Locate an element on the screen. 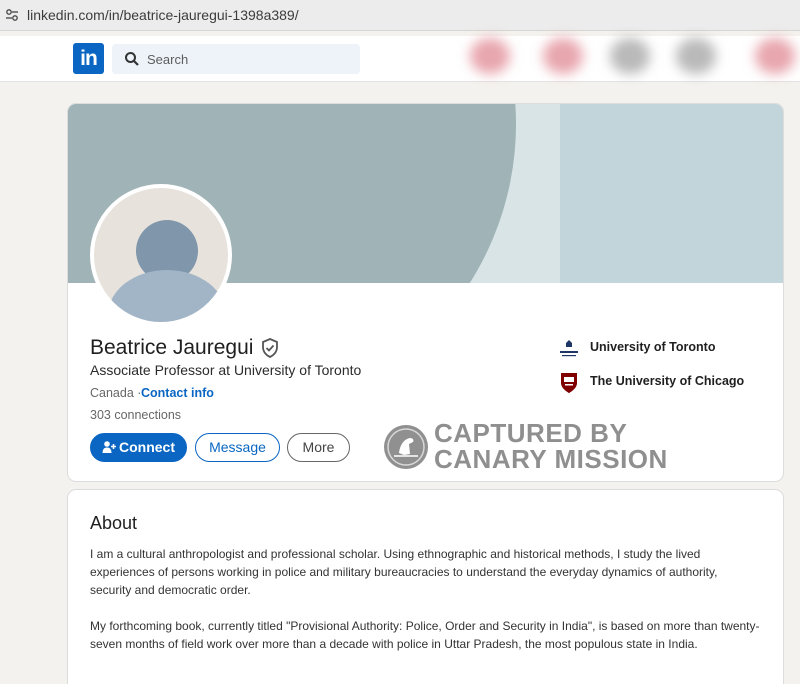 The image size is (800, 684). message-button: Message is located at coordinates (237, 447).